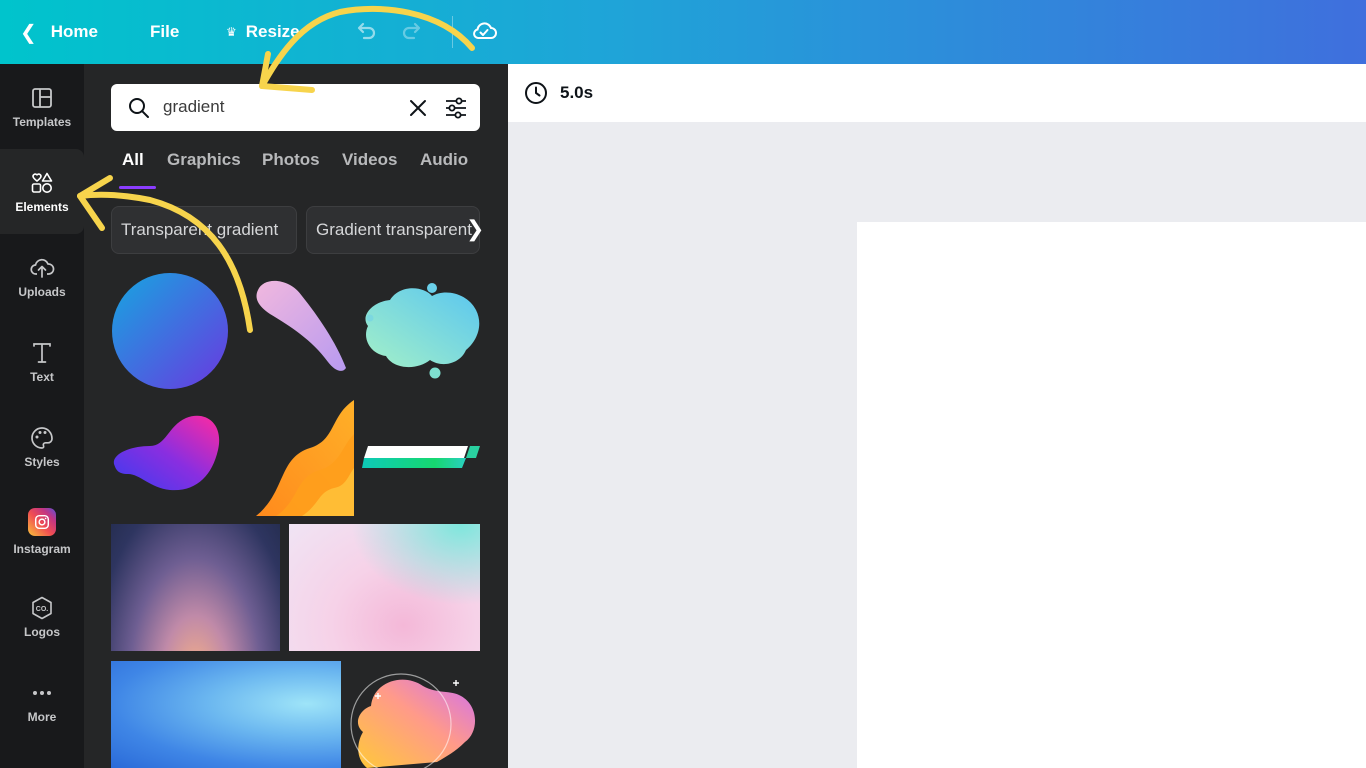  I want to click on rail-item-instagram: Instagram, so click(42, 531).